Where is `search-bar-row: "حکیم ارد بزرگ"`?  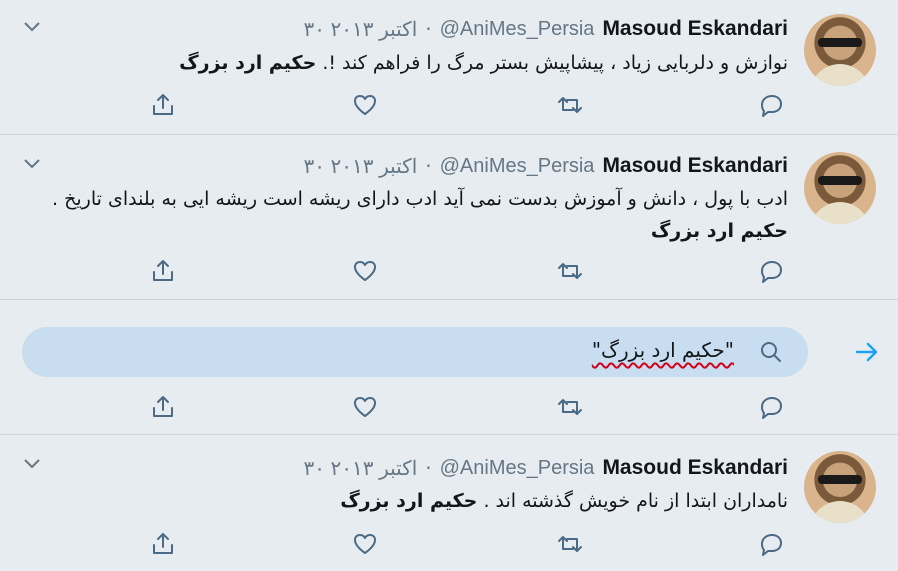 search-bar-row: "حکیم ارد بزرگ" is located at coordinates (449, 352).